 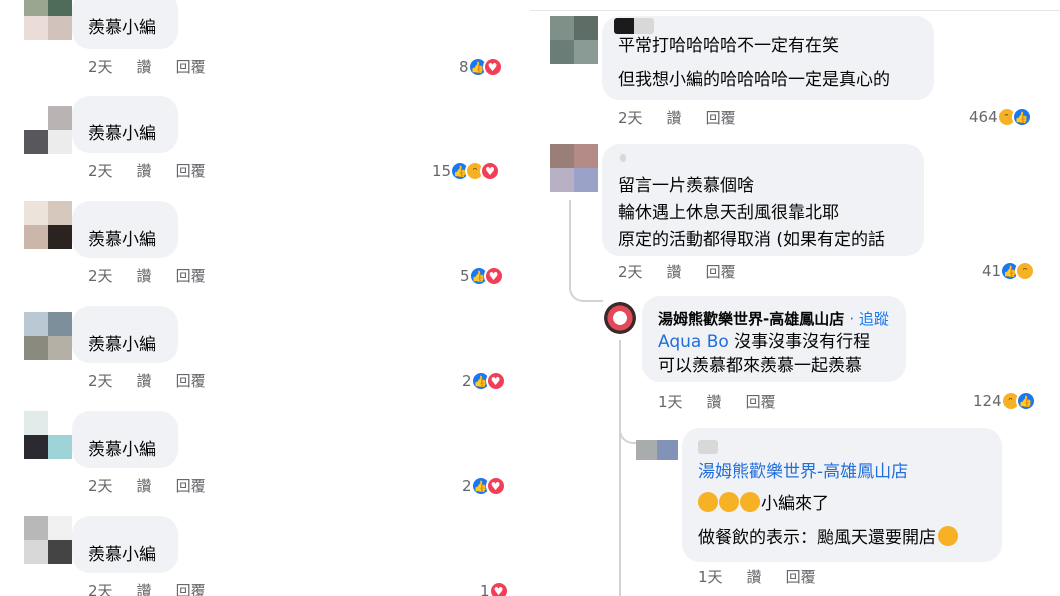 I want to click on haha-icon: ᵔ, so click(x=1025, y=271).